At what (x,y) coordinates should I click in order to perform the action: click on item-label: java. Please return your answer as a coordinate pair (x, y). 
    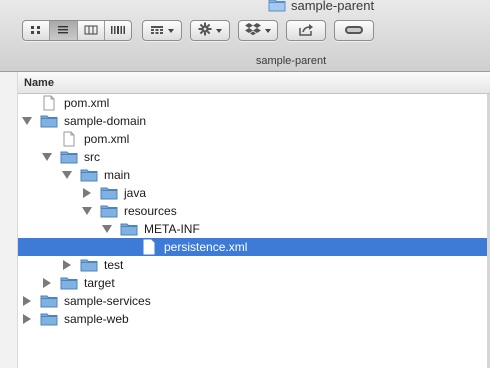
    Looking at the image, I should click on (135, 193).